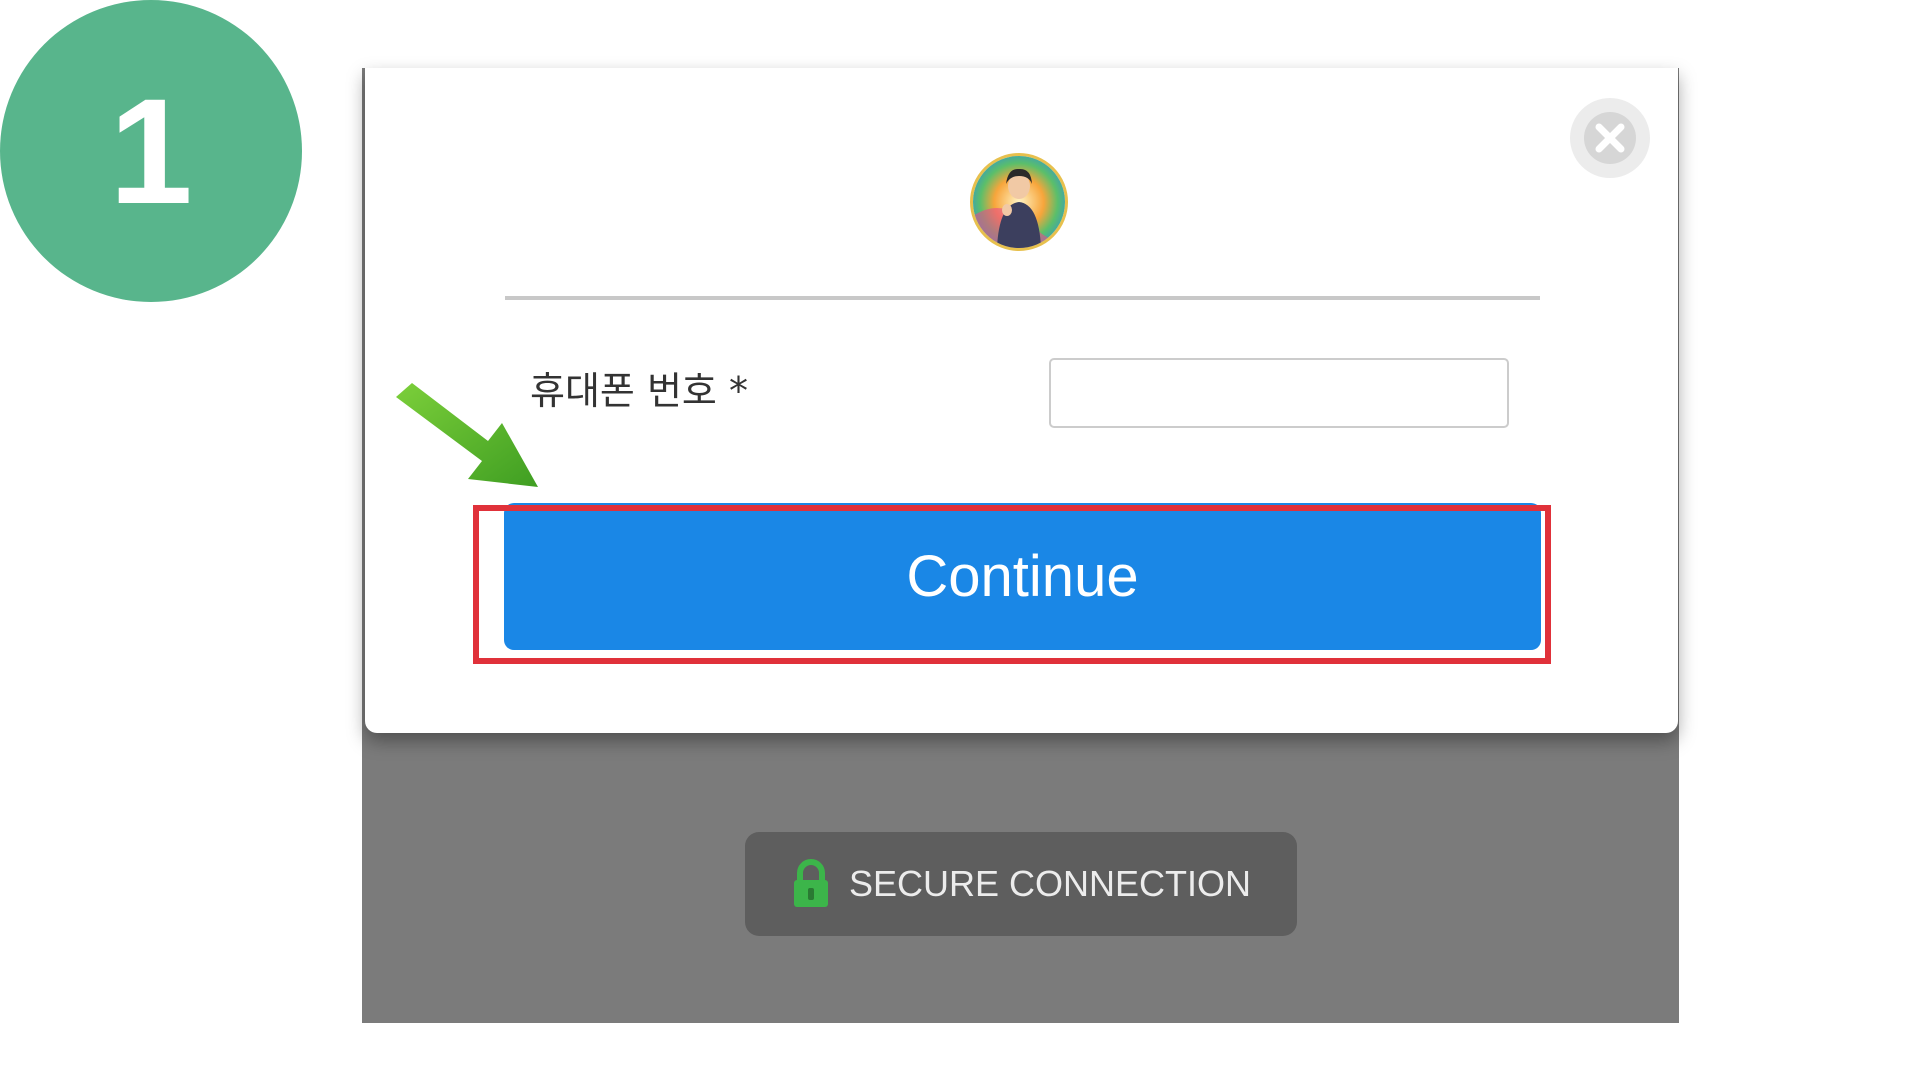 The width and height of the screenshot is (1920, 1080). What do you see at coordinates (1279, 393) in the screenshot?
I see `phone-number-input` at bounding box center [1279, 393].